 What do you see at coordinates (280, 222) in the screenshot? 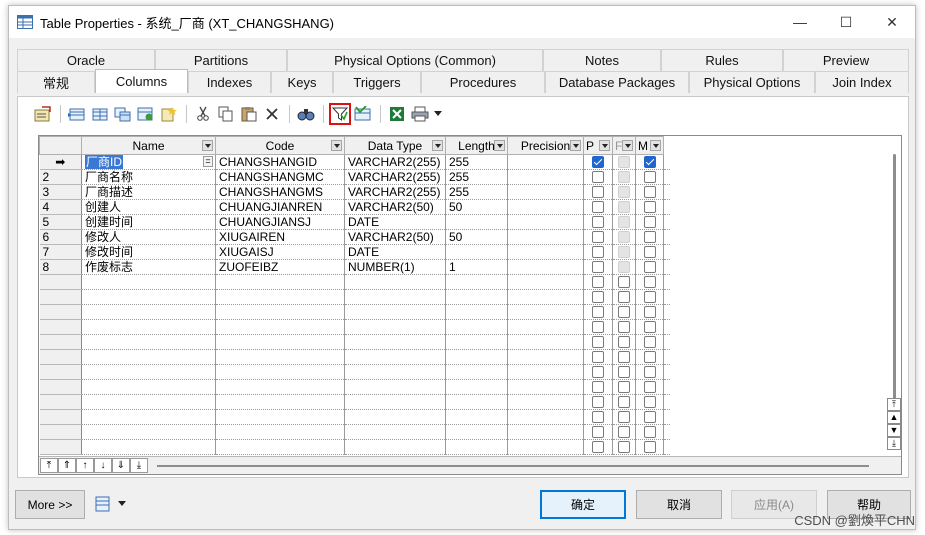
I see `cell-code: CHUANGJIANSJ` at bounding box center [280, 222].